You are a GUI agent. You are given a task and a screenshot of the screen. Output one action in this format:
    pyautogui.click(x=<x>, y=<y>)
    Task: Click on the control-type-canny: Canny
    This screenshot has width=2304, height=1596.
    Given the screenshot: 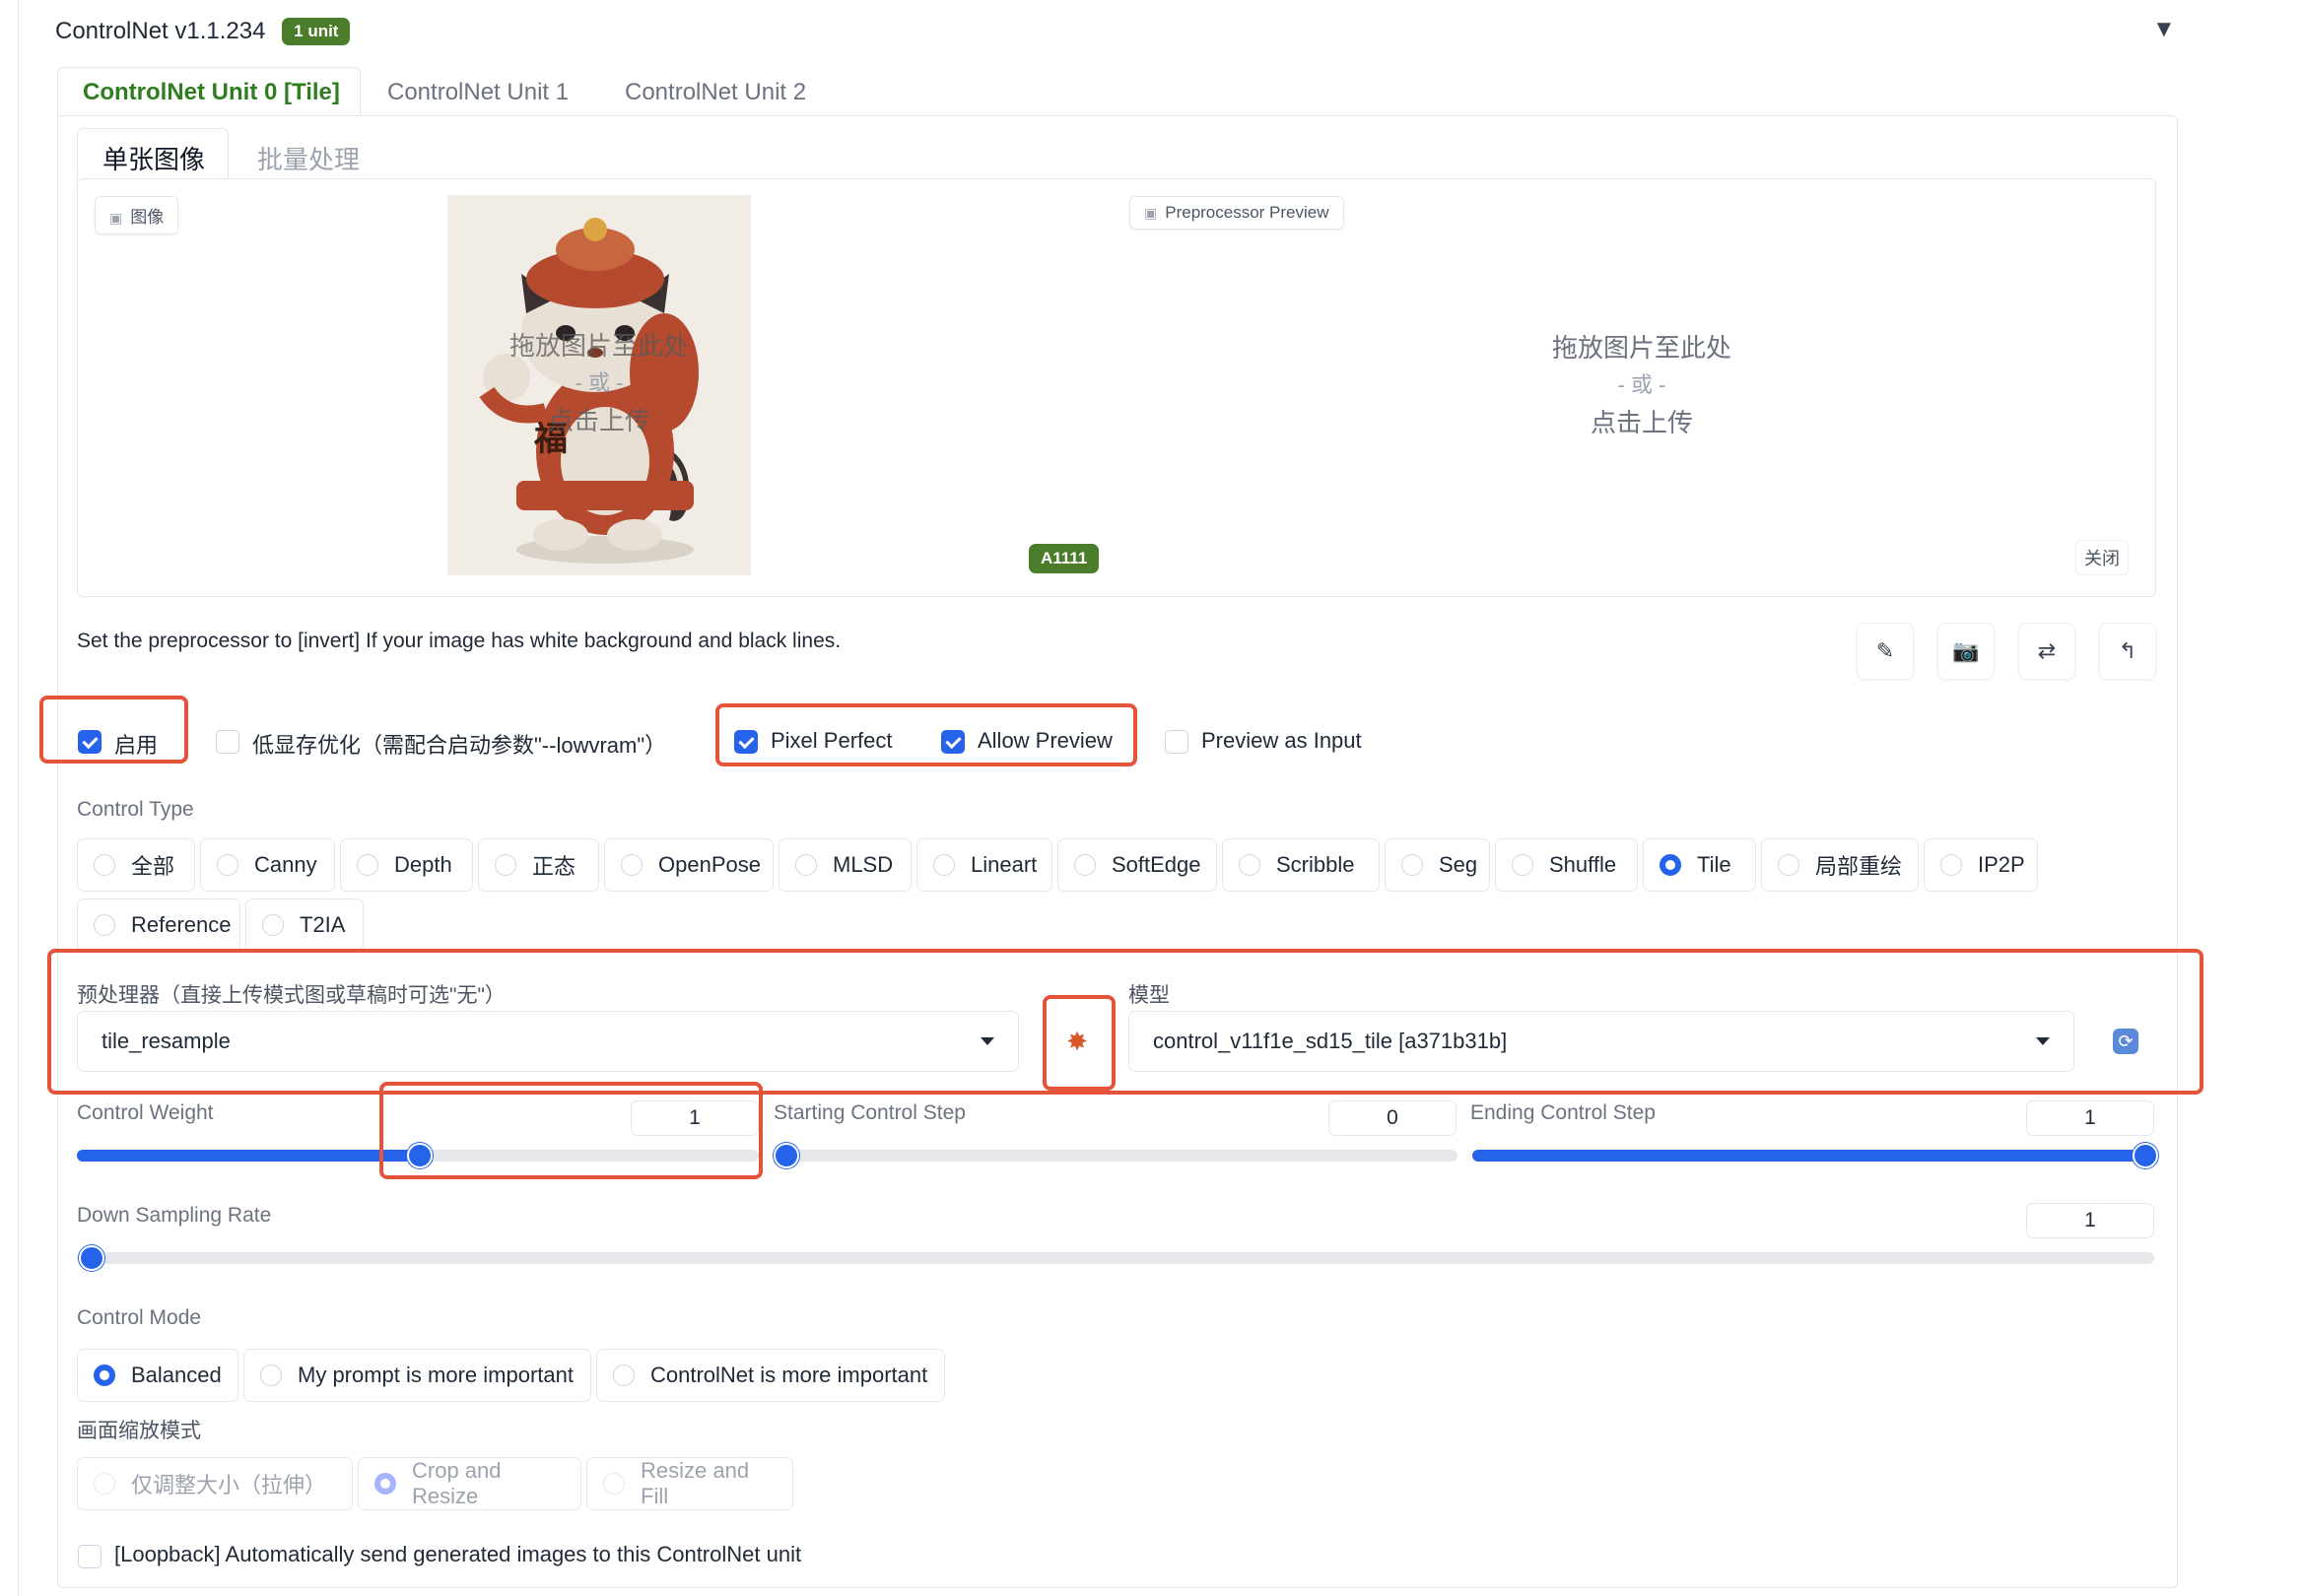 What is the action you would take?
    pyautogui.click(x=267, y=865)
    